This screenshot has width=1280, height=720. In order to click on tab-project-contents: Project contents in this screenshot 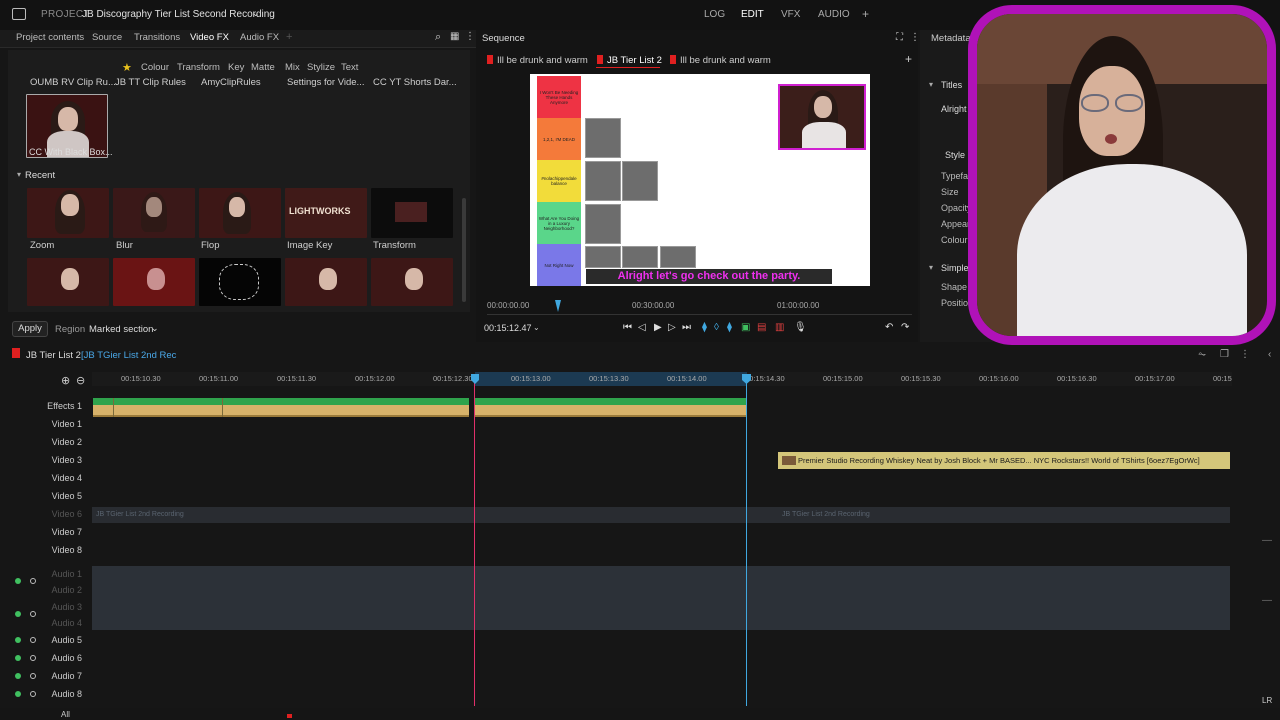, I will do `click(50, 37)`.